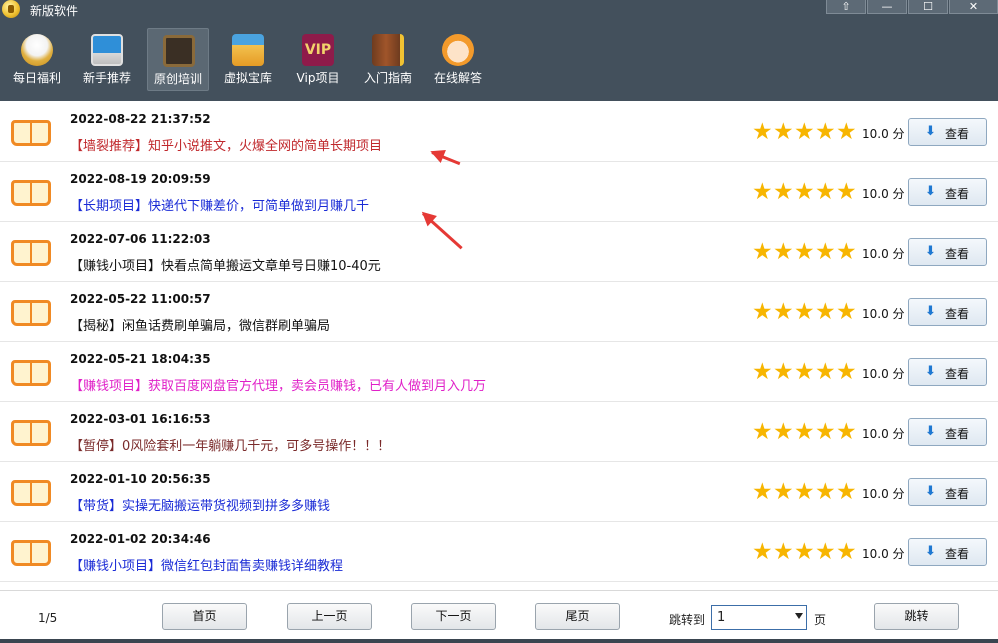  Describe the element at coordinates (687, 620) in the screenshot. I see `jump-label: 跳转到` at that location.